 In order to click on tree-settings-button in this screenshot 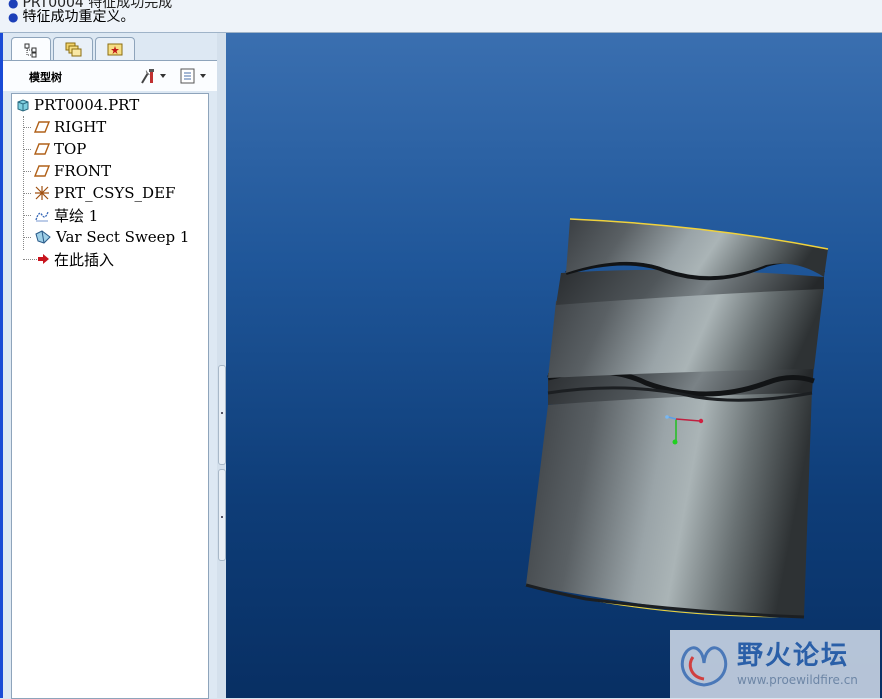, I will do `click(152, 76)`.